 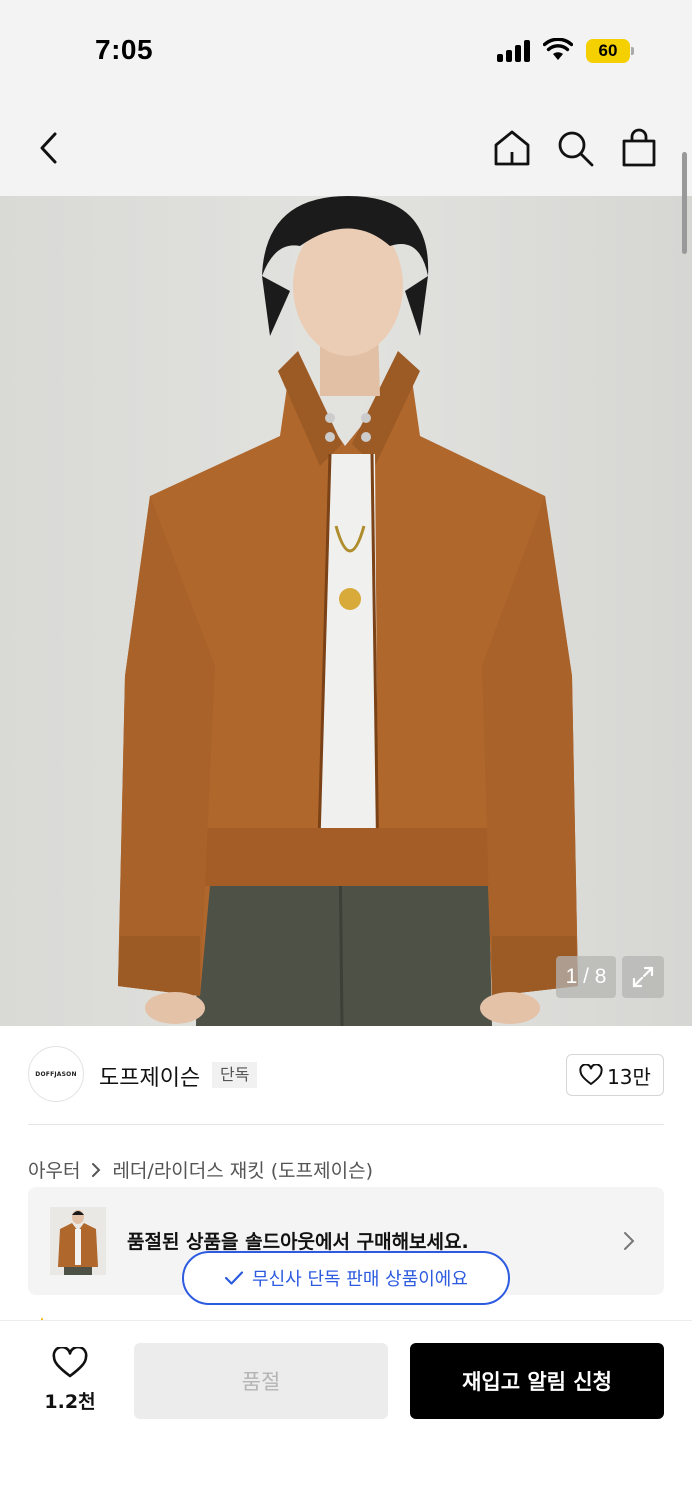 What do you see at coordinates (515, 51) in the screenshot?
I see `cellular-signal-icon` at bounding box center [515, 51].